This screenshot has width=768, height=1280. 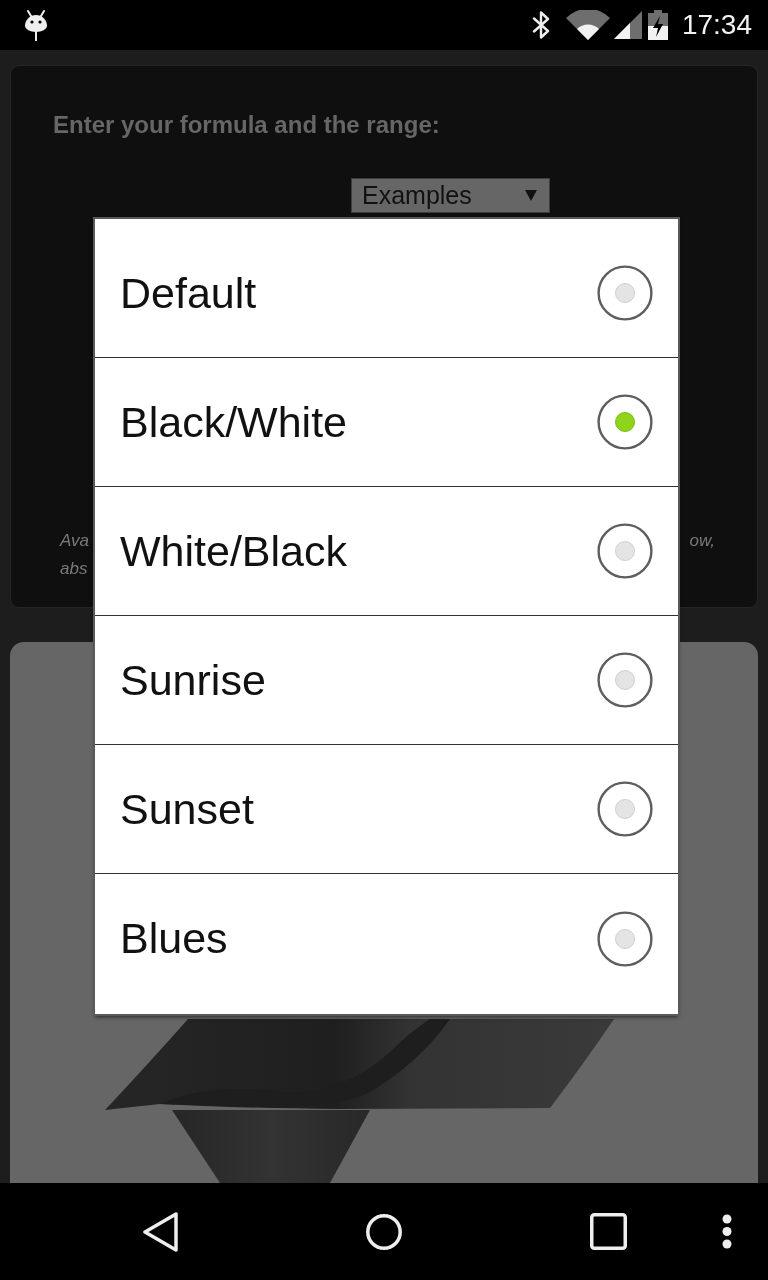 What do you see at coordinates (727, 1231) in the screenshot?
I see `menu-icon` at bounding box center [727, 1231].